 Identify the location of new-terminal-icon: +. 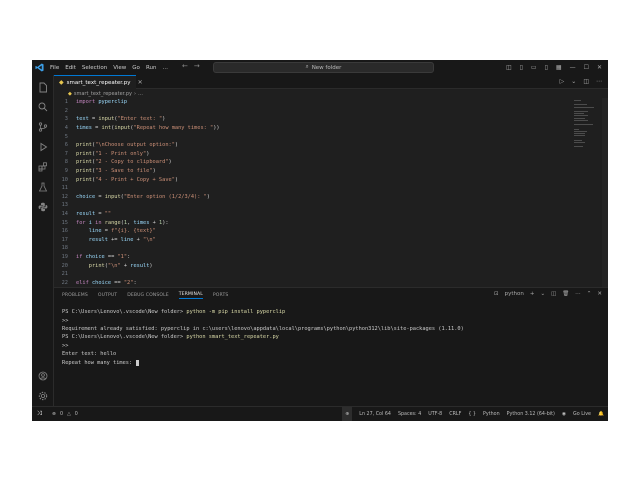
(532, 294).